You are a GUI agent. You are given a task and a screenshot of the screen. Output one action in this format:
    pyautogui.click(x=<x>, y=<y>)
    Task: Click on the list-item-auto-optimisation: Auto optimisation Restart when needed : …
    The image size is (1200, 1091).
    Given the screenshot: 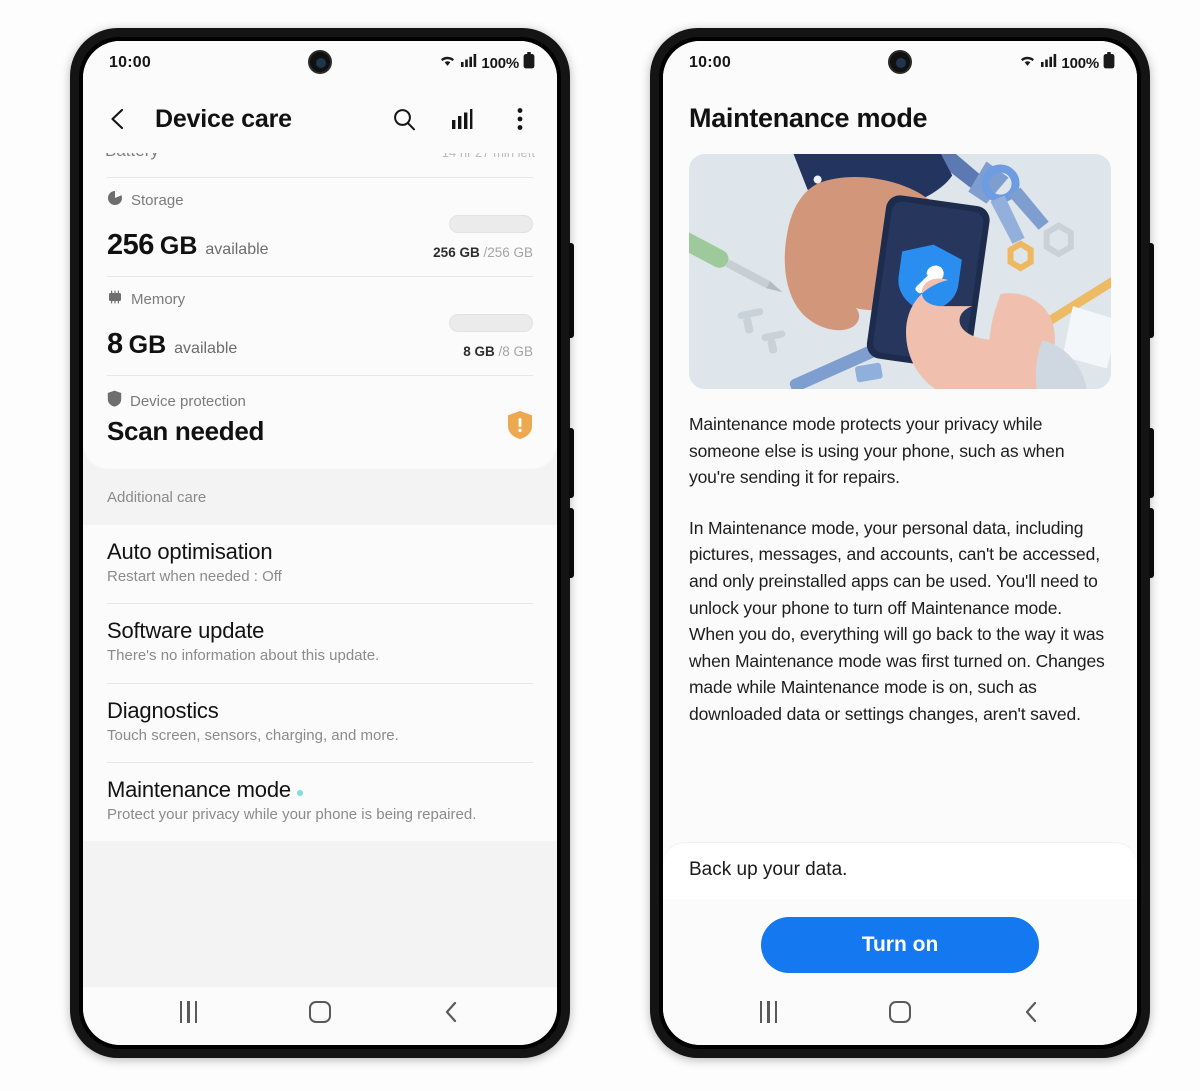 What is the action you would take?
    pyautogui.click(x=320, y=564)
    